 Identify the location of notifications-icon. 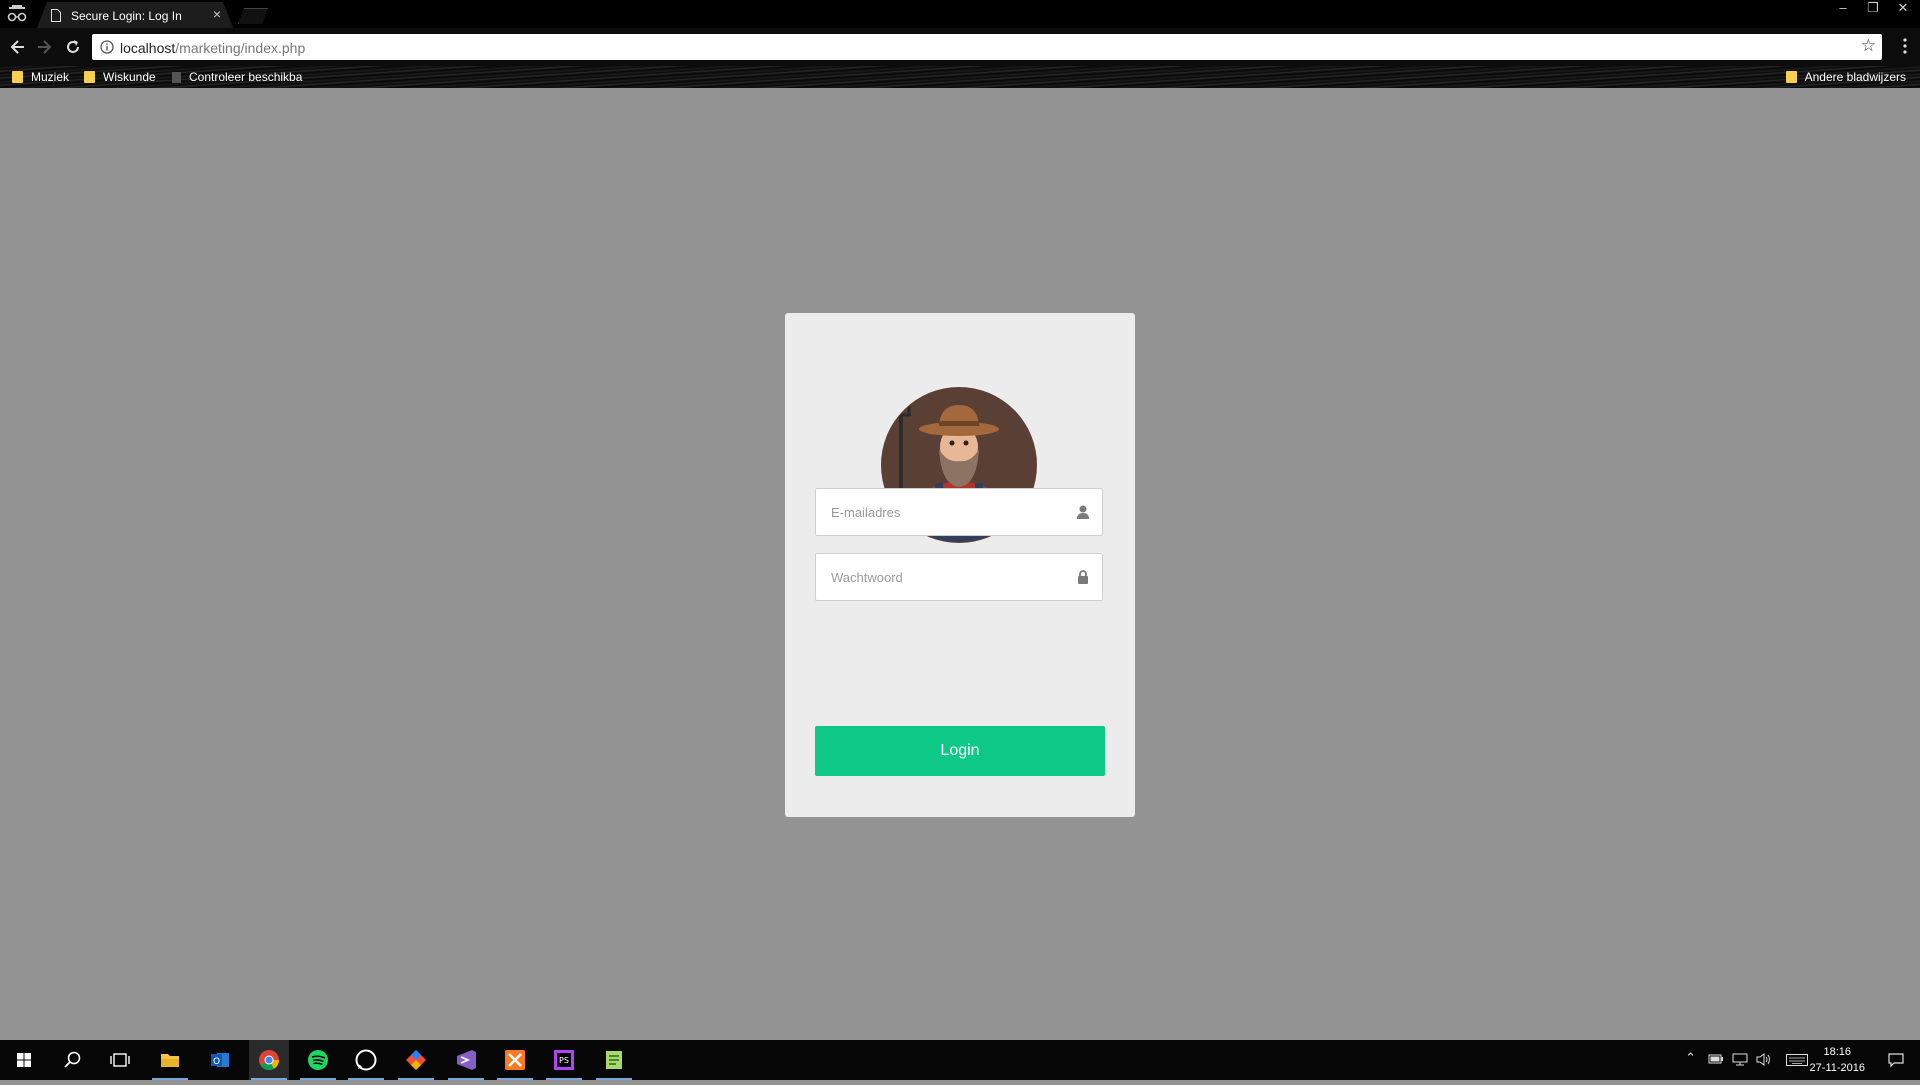
(1896, 1060).